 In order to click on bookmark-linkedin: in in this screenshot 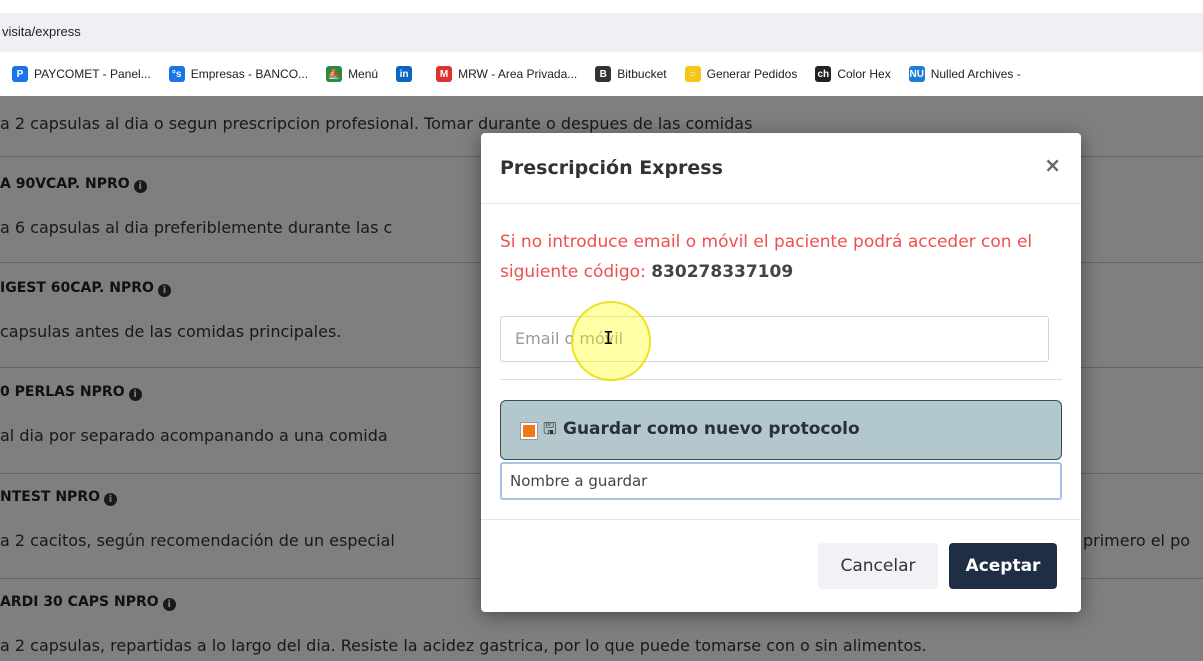, I will do `click(407, 74)`.